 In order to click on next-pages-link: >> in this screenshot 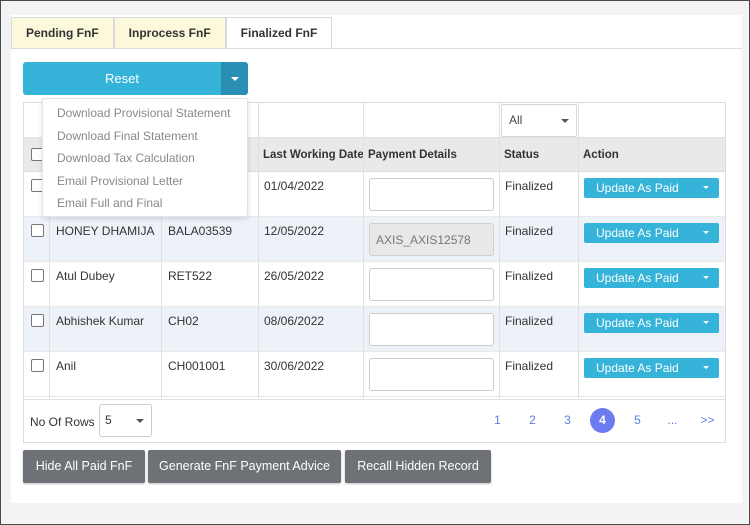, I will do `click(707, 420)`.